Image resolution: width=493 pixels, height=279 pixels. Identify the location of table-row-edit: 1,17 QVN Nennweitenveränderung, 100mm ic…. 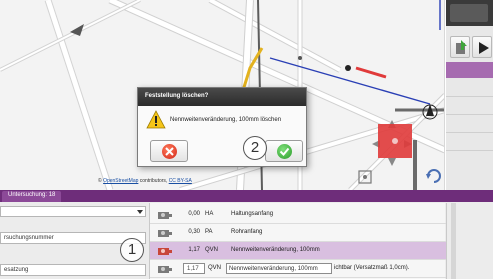
(298, 269).